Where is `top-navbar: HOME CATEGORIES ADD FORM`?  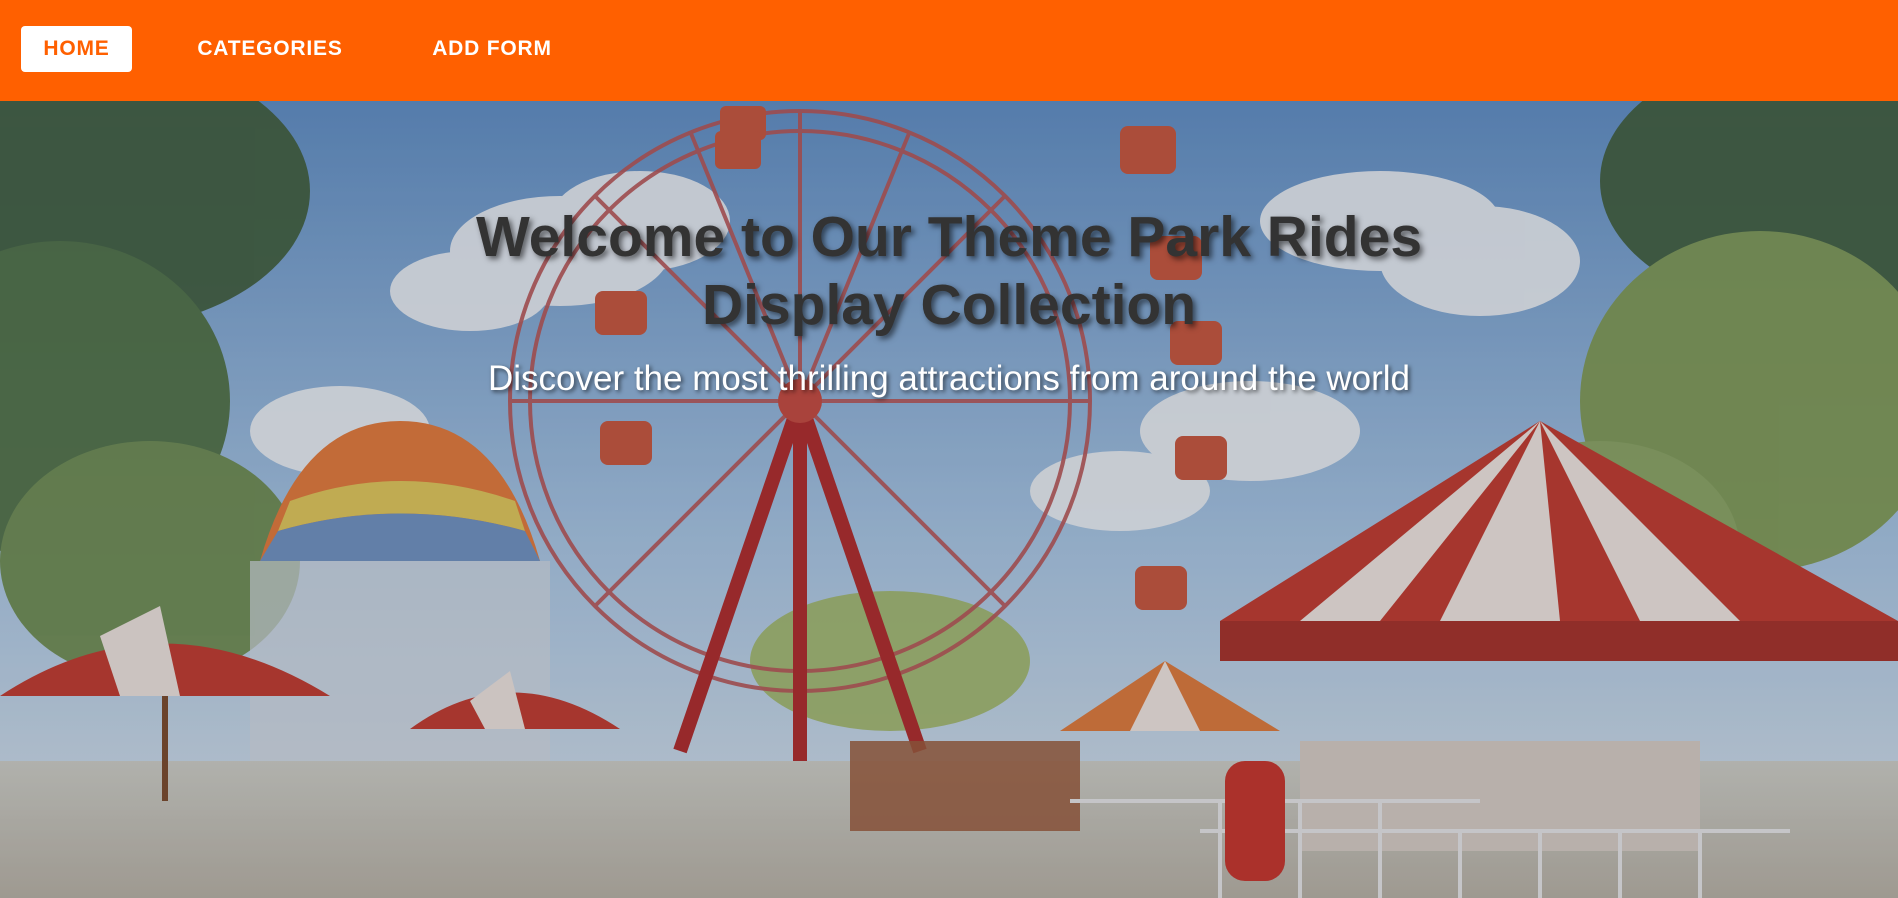 top-navbar: HOME CATEGORIES ADD FORM is located at coordinates (949, 50).